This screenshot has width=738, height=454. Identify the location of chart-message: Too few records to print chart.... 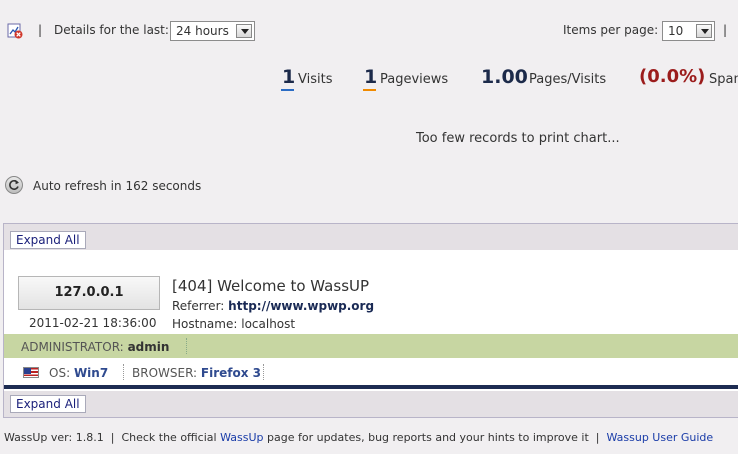
(518, 138).